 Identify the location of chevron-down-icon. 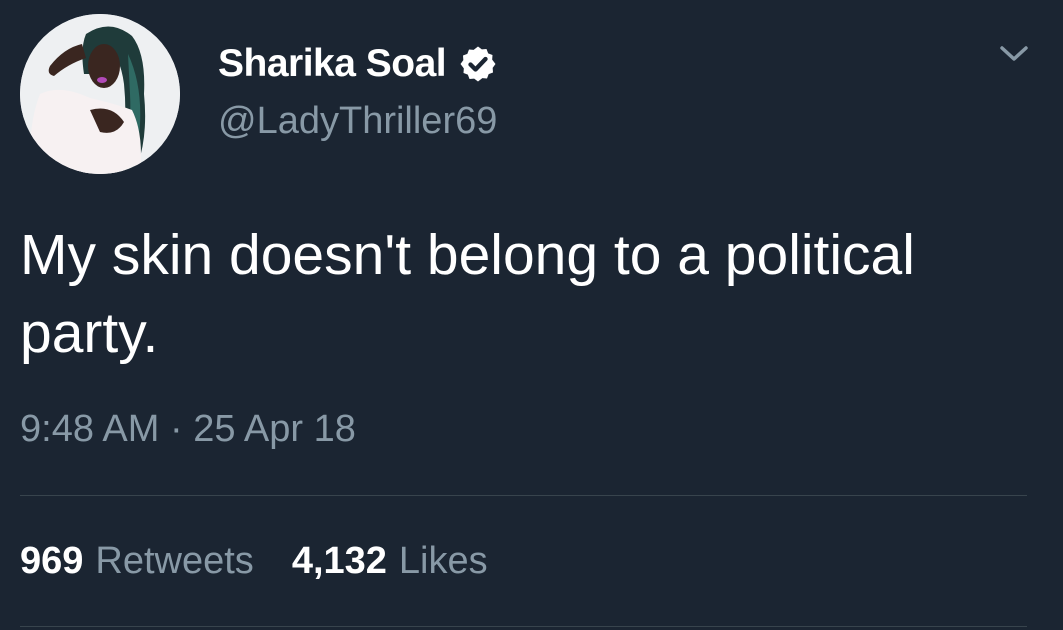
(1014, 54).